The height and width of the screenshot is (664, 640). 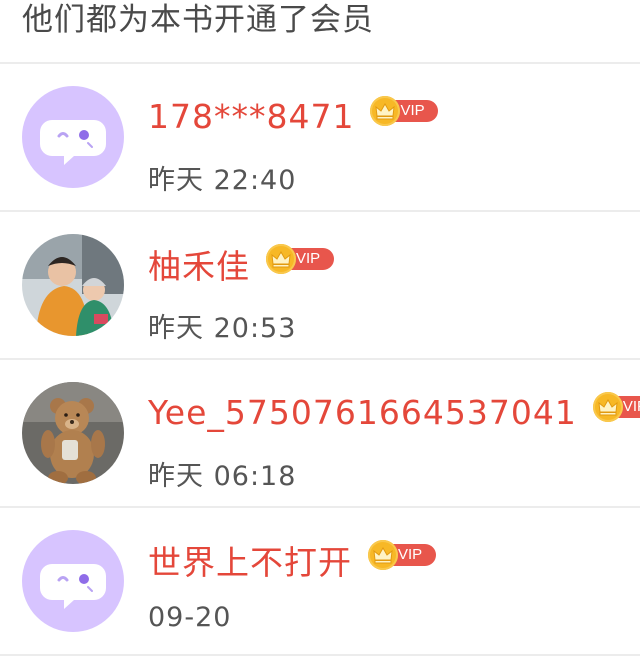 I want to click on member-name: Yee_5750761664537041, so click(x=362, y=412).